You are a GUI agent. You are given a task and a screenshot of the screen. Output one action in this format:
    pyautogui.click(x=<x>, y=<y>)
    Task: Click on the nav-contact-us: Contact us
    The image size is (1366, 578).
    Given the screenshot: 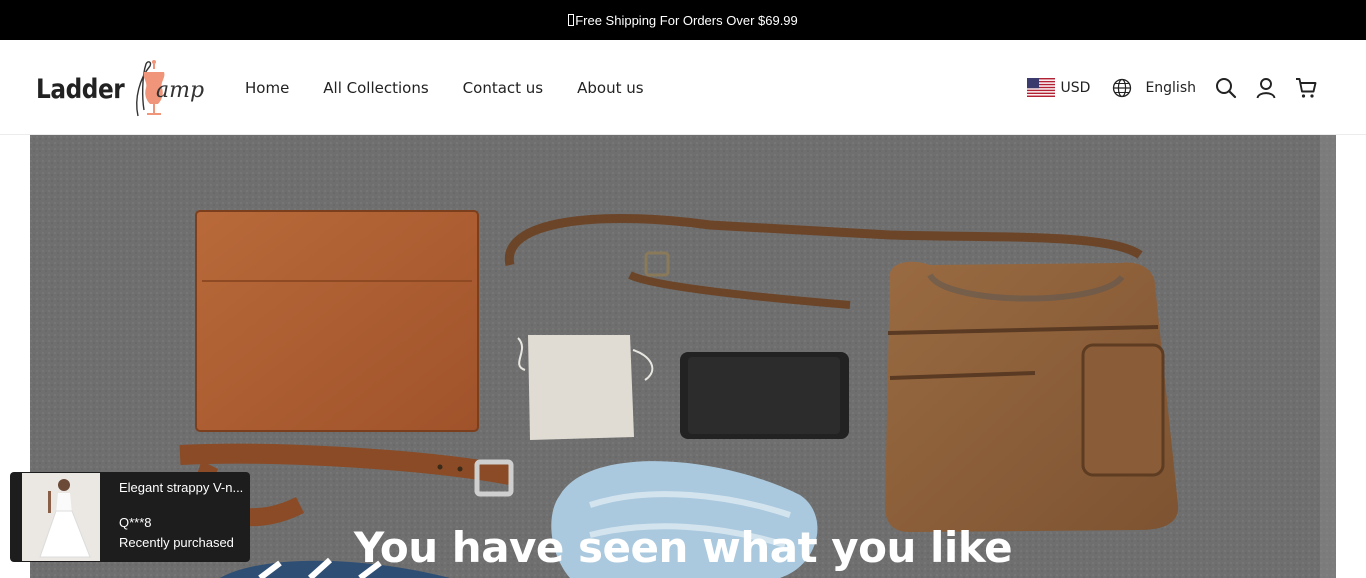 What is the action you would take?
    pyautogui.click(x=503, y=88)
    